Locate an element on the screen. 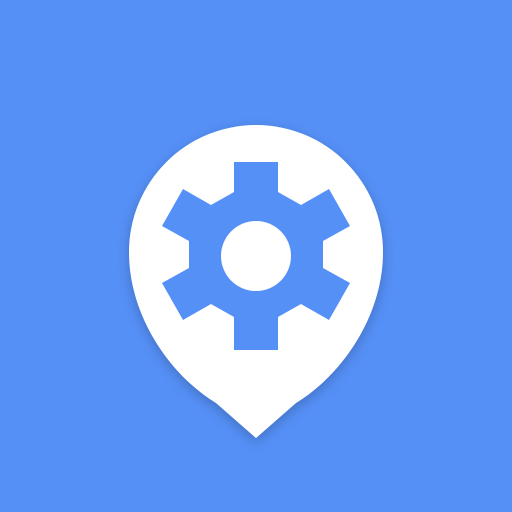 The height and width of the screenshot is (512, 512). gear-center-hole is located at coordinates (256, 256).